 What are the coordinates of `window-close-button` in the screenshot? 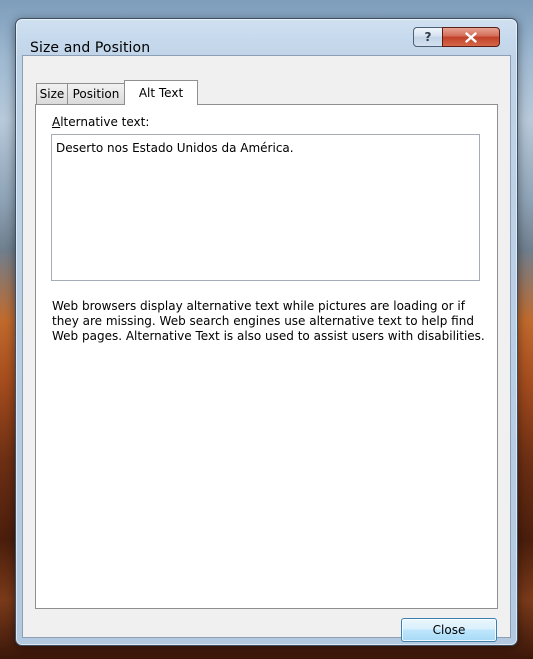 It's located at (471, 37).